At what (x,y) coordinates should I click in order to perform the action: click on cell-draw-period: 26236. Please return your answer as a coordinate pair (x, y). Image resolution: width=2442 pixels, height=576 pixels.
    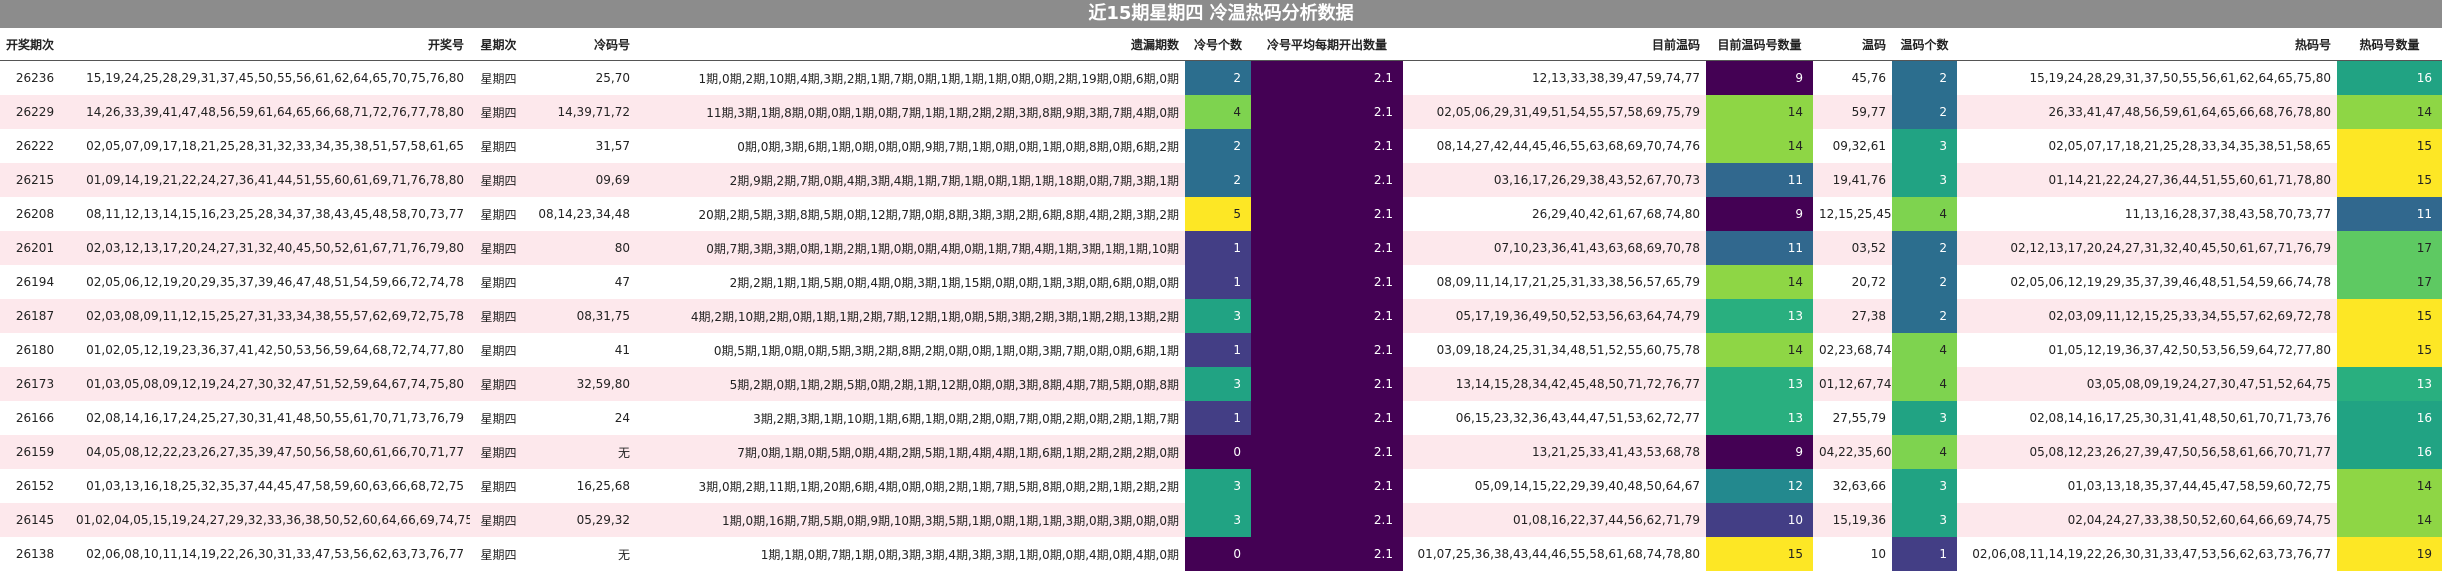
    Looking at the image, I should click on (35, 77).